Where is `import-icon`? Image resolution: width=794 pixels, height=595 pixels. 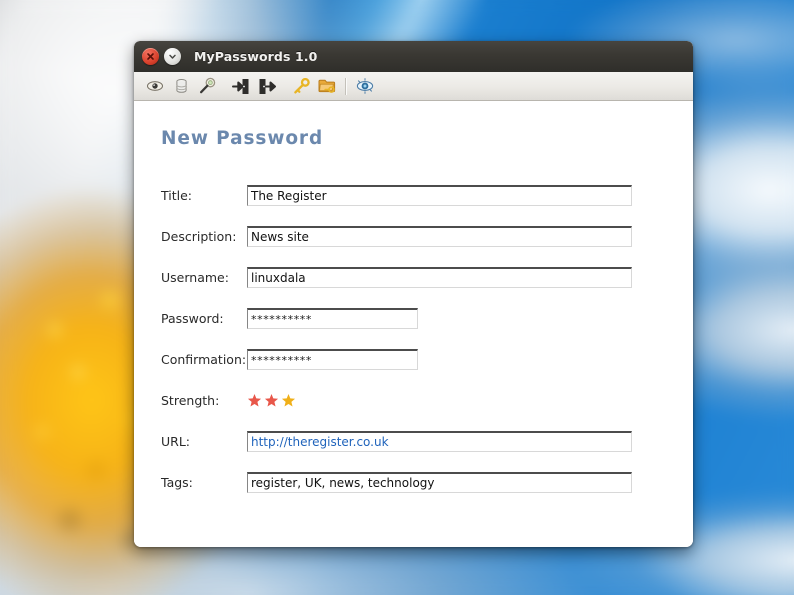 import-icon is located at coordinates (240, 86).